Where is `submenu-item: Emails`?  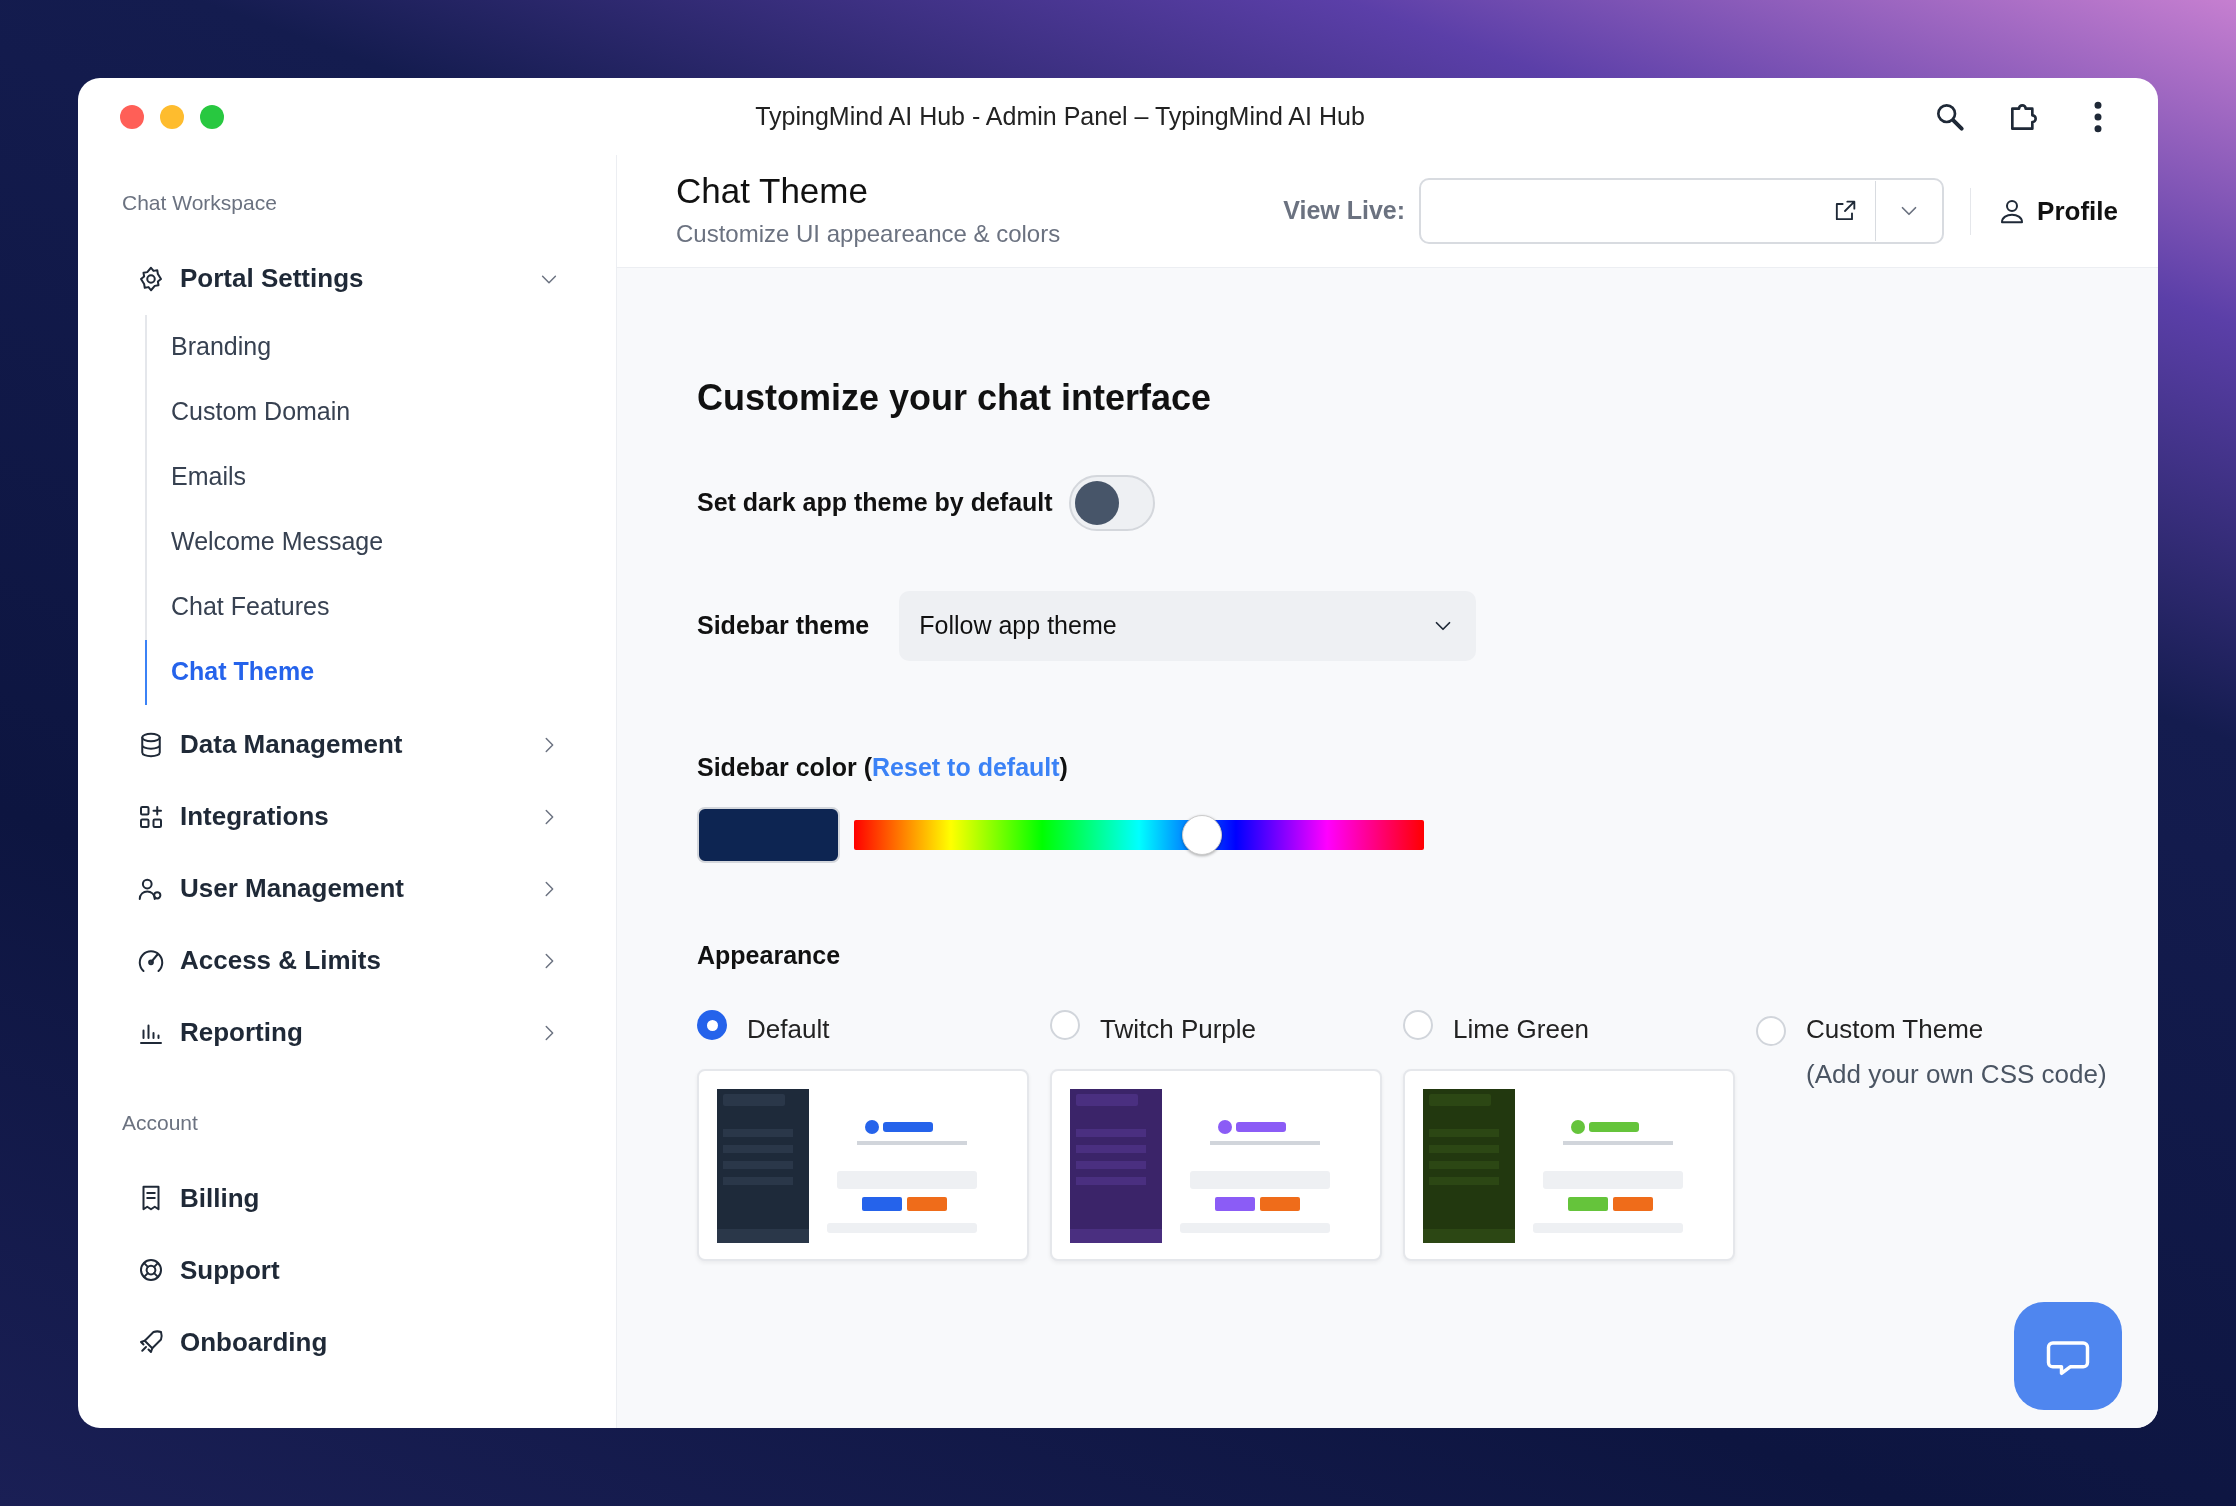 submenu-item: Emails is located at coordinates (360, 477).